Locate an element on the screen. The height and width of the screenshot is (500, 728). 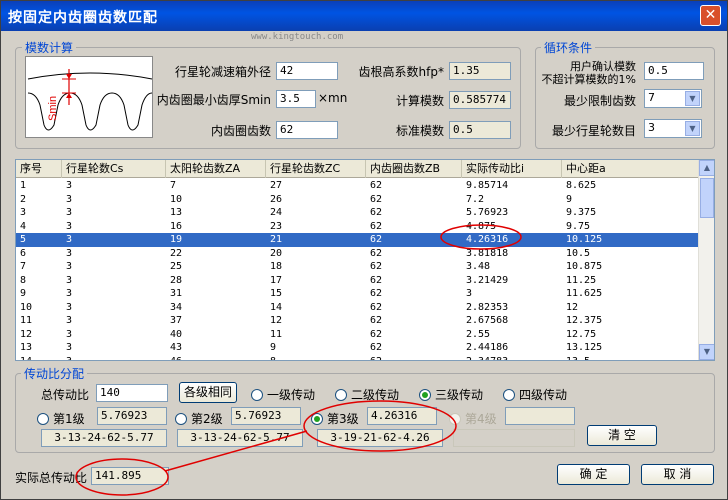
cancel-button: 取 消 is located at coordinates (677, 474).